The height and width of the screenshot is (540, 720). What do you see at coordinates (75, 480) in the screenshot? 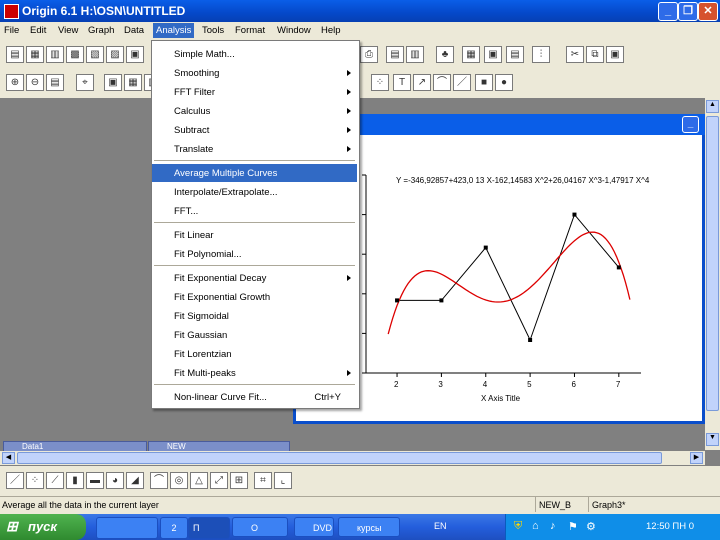
I see `column-plot-icon: ▮` at bounding box center [75, 480].